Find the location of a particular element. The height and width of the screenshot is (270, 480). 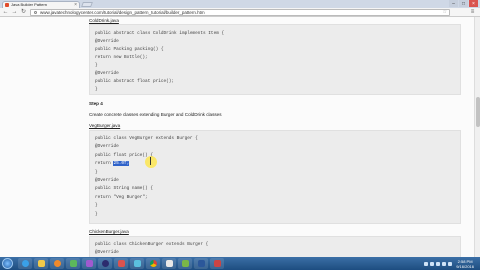

scrollbar-thumb is located at coordinates (478, 112).